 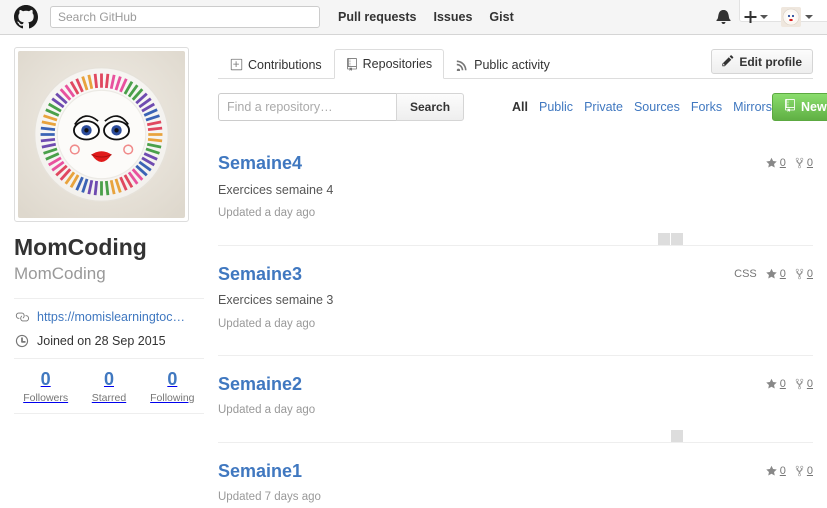 What do you see at coordinates (260, 471) in the screenshot?
I see `repository-name-link: Semaine1` at bounding box center [260, 471].